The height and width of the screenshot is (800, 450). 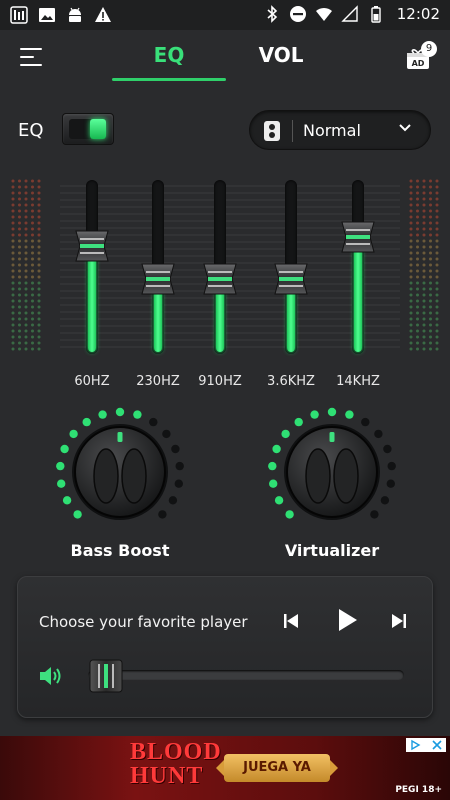 What do you see at coordinates (424, 265) in the screenshot?
I see `level-meter-right` at bounding box center [424, 265].